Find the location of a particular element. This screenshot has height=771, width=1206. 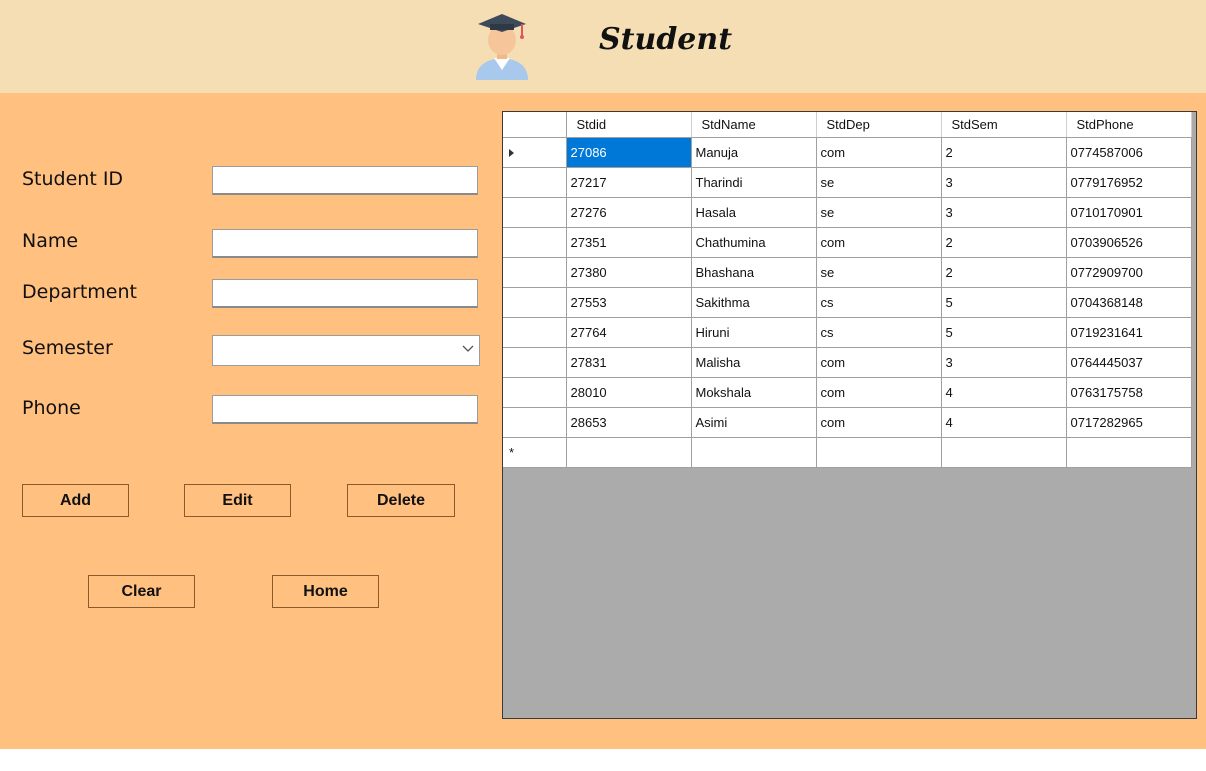

new-row-marker: * is located at coordinates (535, 452).